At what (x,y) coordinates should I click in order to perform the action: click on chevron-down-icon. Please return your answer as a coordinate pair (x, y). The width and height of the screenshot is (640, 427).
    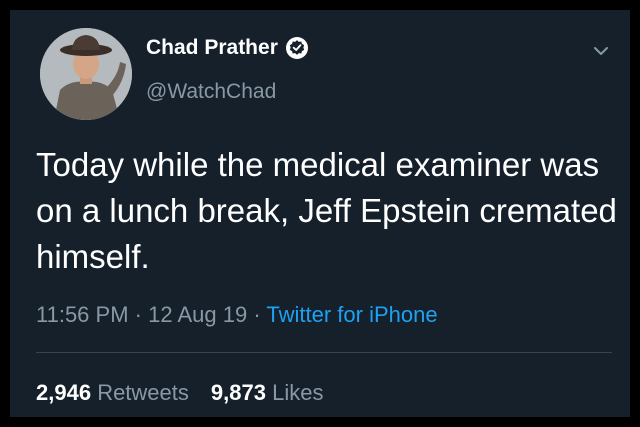
    Looking at the image, I should click on (601, 51).